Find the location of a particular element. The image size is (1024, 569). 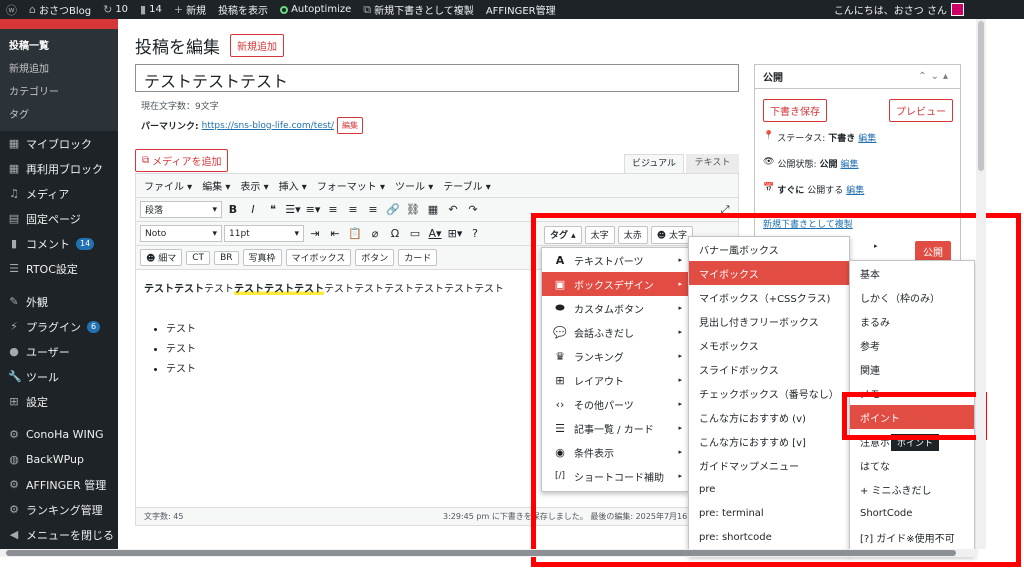

sidebar-item-plugins: ⚡ プラグイン 6 is located at coordinates (59, 326).